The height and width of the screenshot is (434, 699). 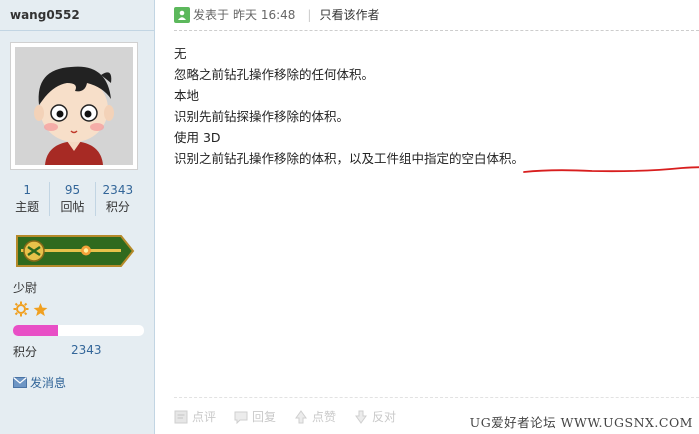 I want to click on dislike-button: 反对, so click(x=375, y=416).